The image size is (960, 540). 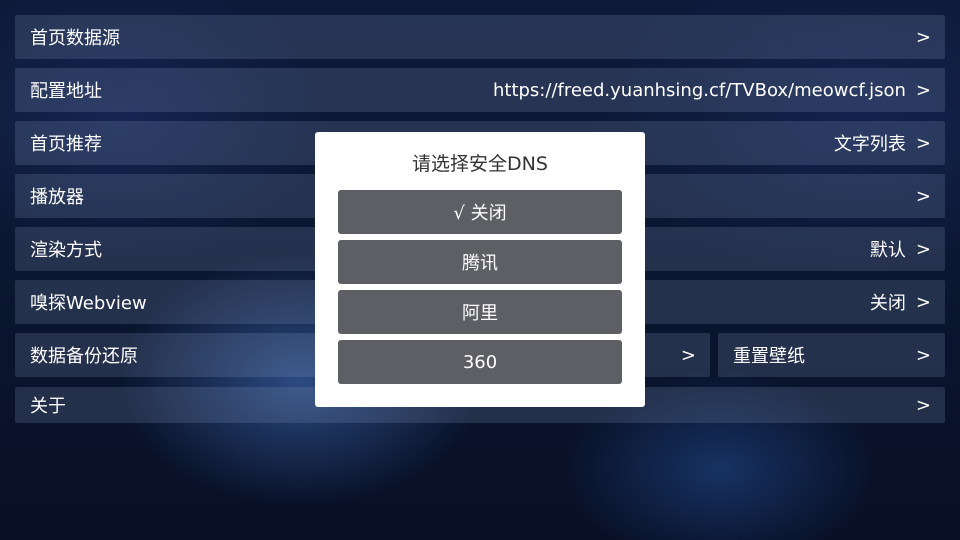 I want to click on setting-home-source: 首页数据源 >, so click(x=480, y=37).